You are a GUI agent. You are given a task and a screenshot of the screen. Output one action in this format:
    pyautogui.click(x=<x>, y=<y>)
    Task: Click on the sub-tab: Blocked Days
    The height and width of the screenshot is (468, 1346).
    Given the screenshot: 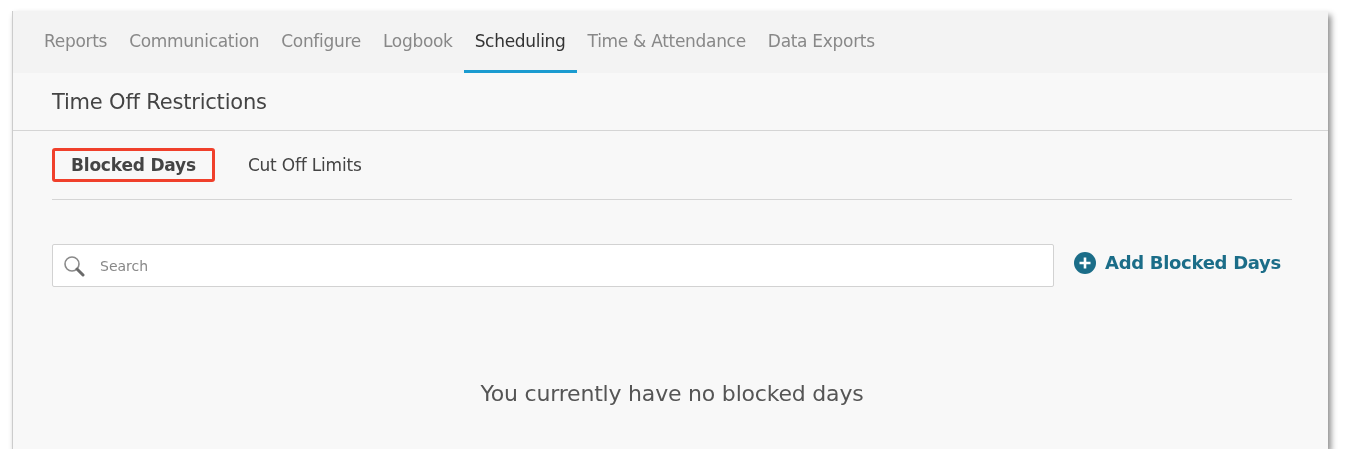 What is the action you would take?
    pyautogui.click(x=133, y=165)
    